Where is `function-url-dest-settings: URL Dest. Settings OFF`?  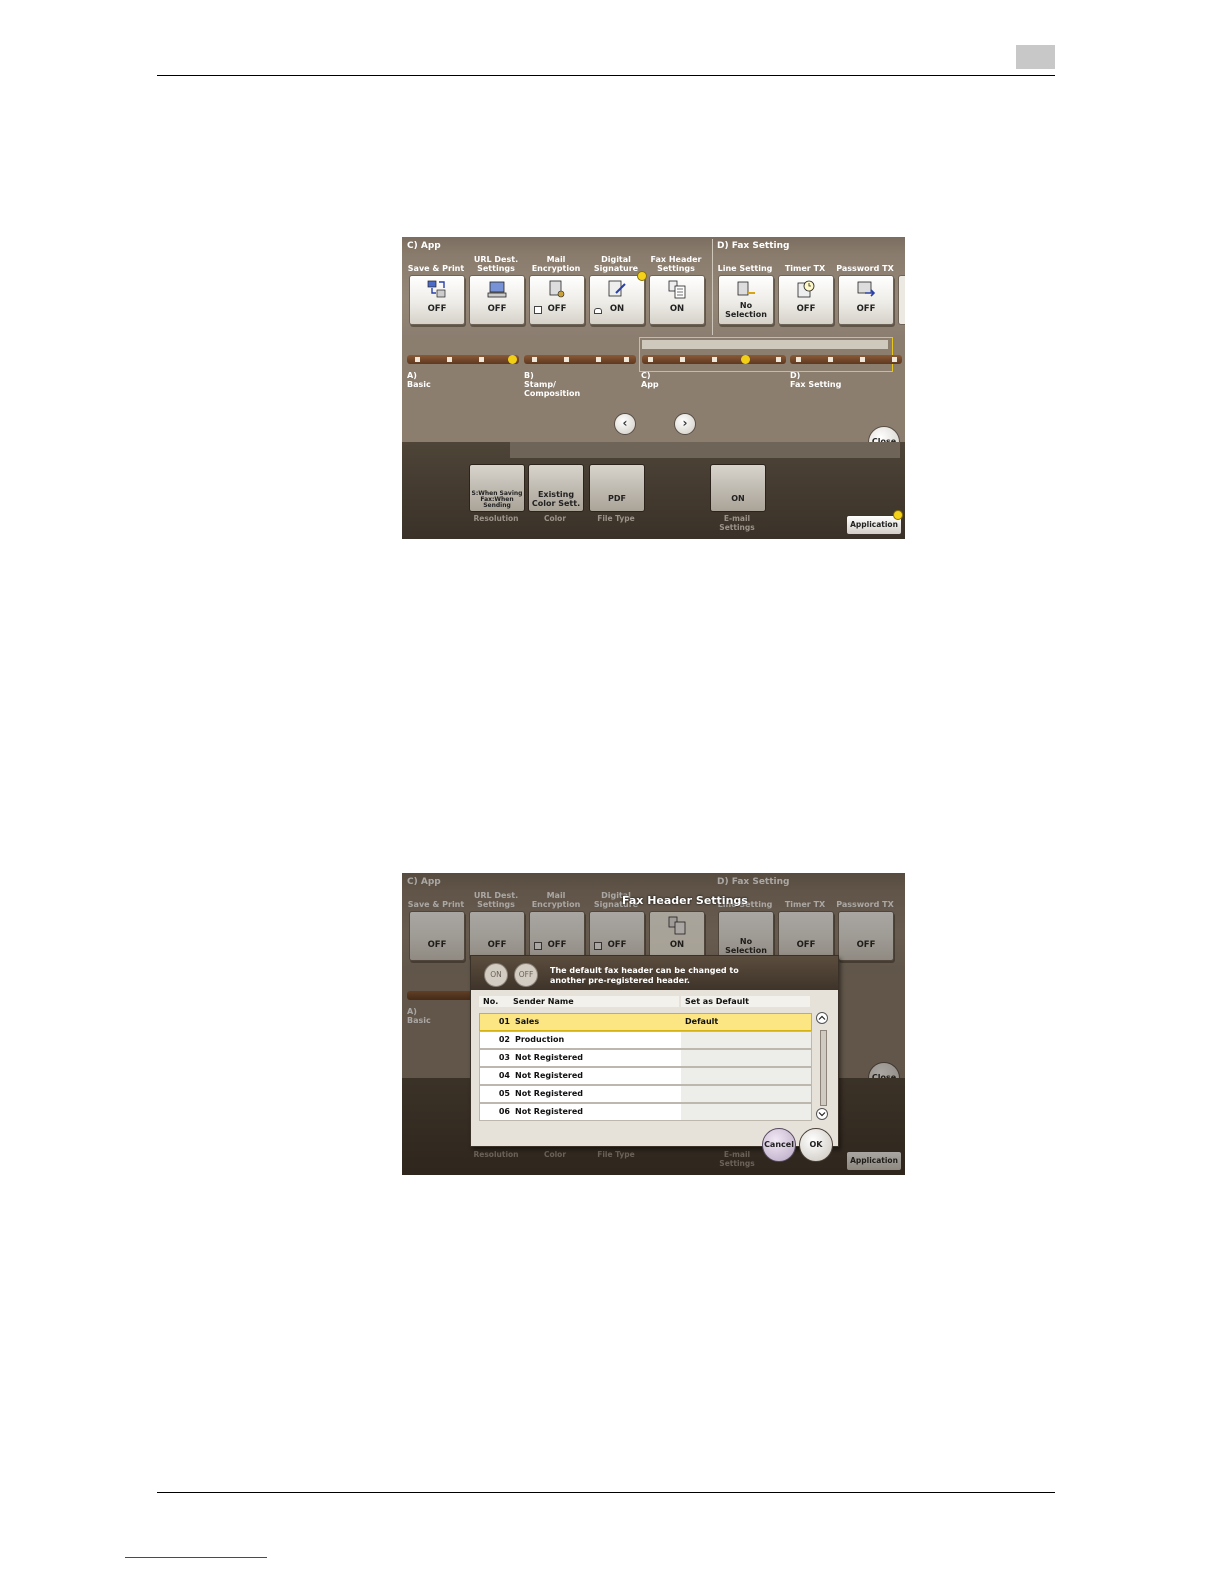 function-url-dest-settings: URL Dest. Settings OFF is located at coordinates (496, 290).